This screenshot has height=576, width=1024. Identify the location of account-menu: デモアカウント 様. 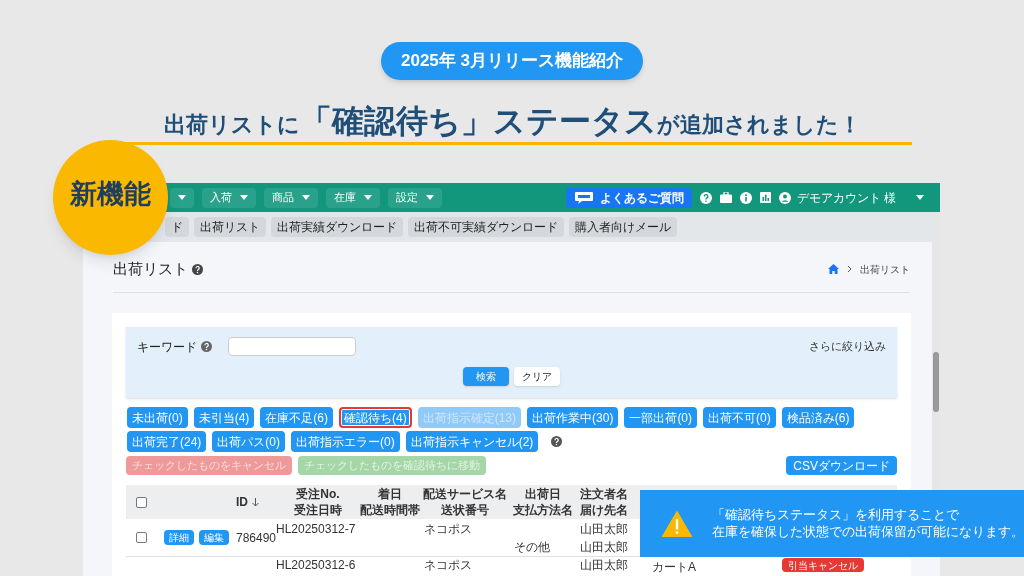
(851, 197).